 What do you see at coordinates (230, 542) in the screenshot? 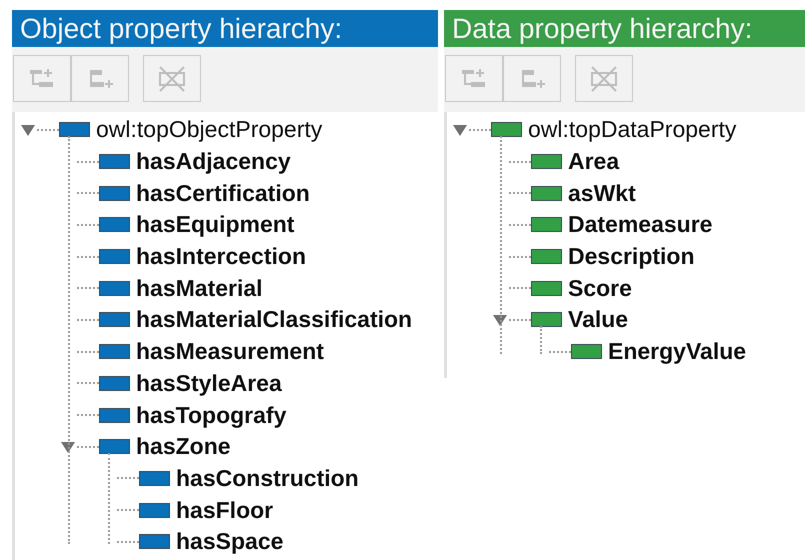
I see `tree-item: hasSpace` at bounding box center [230, 542].